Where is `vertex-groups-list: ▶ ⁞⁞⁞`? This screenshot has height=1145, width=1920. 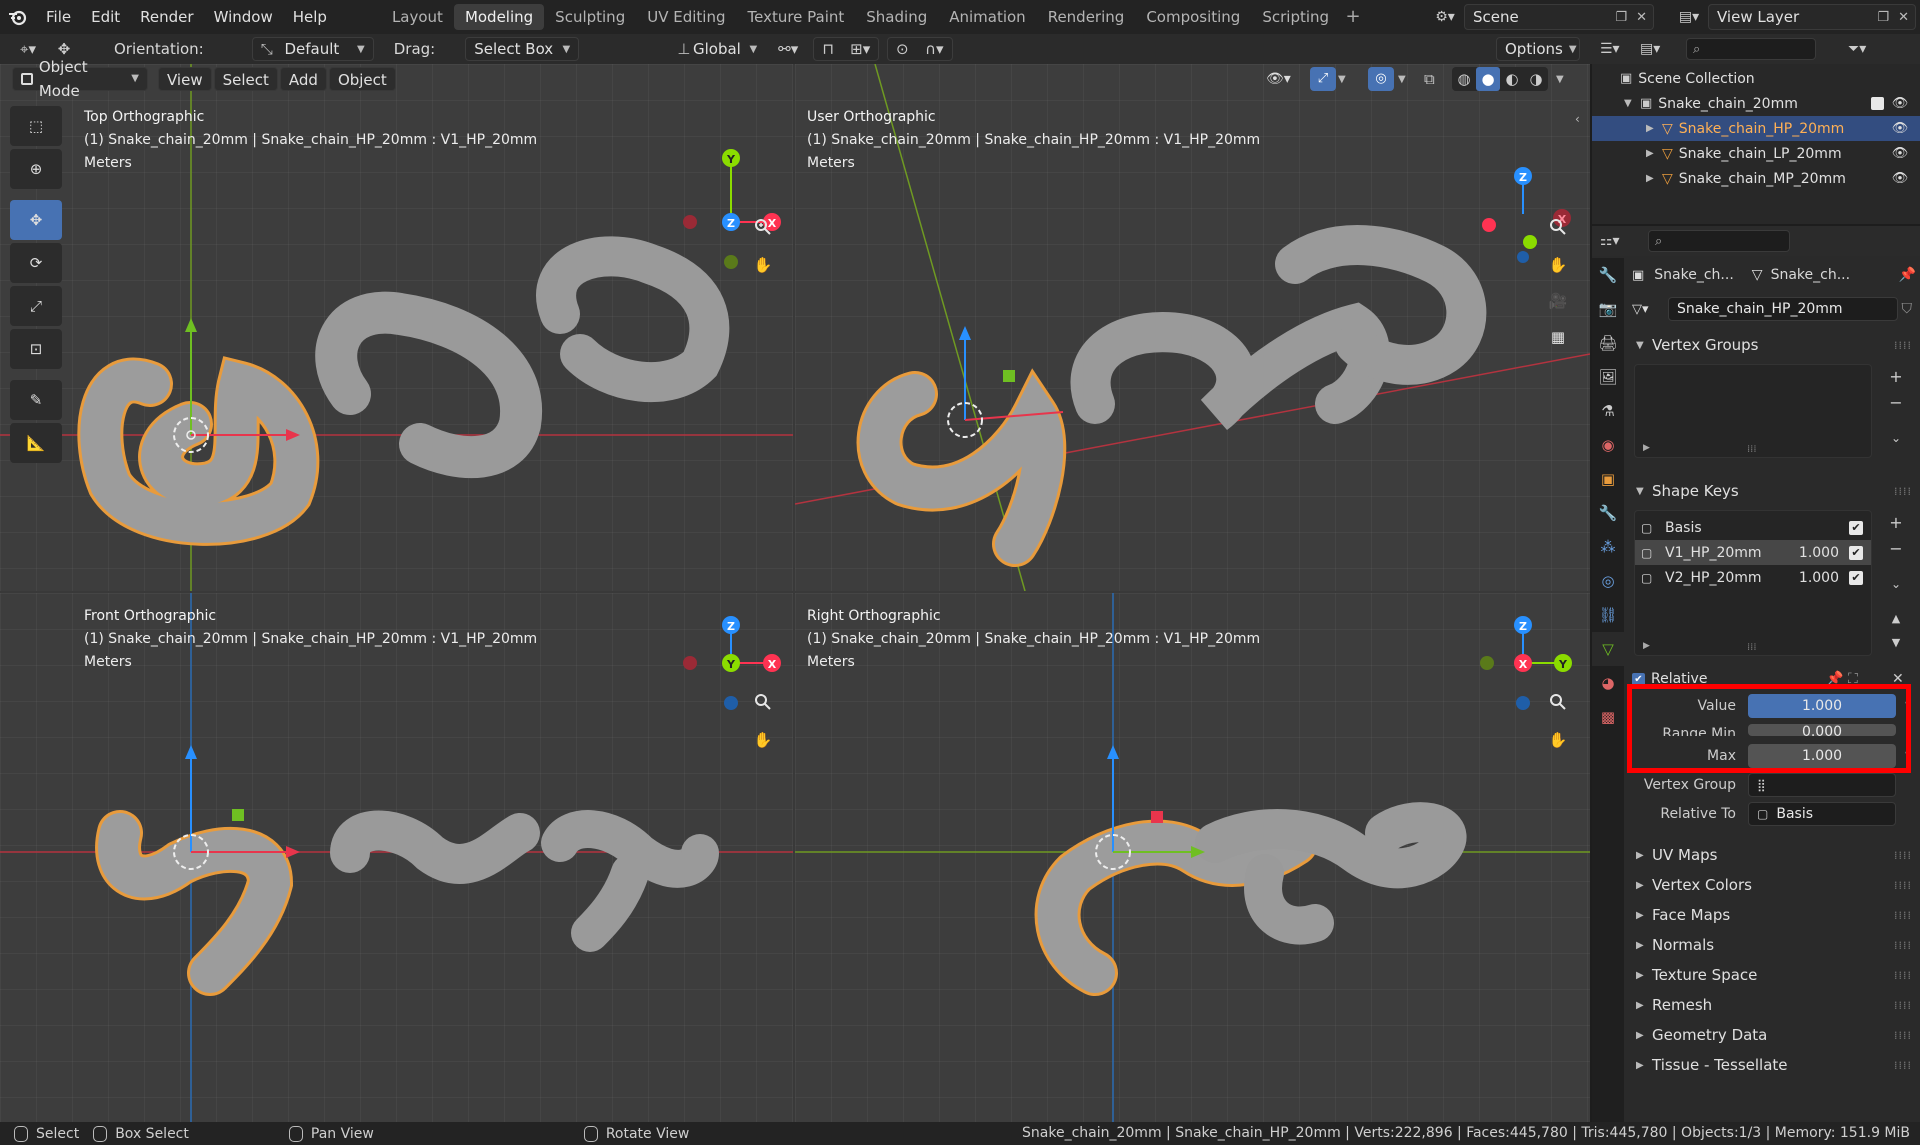
vertex-groups-list: ▶ ⁞⁞⁞ is located at coordinates (1753, 411).